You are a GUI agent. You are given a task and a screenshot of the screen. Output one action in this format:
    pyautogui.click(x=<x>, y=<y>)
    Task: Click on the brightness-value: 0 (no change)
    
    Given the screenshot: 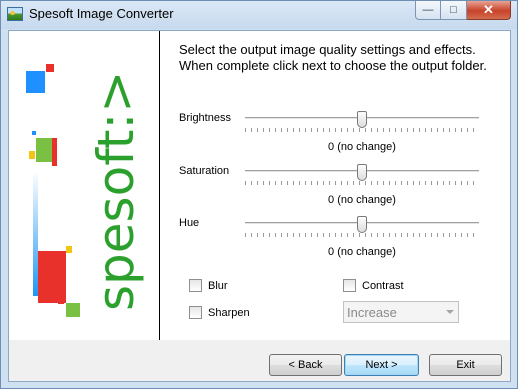 What is the action you would take?
    pyautogui.click(x=362, y=147)
    